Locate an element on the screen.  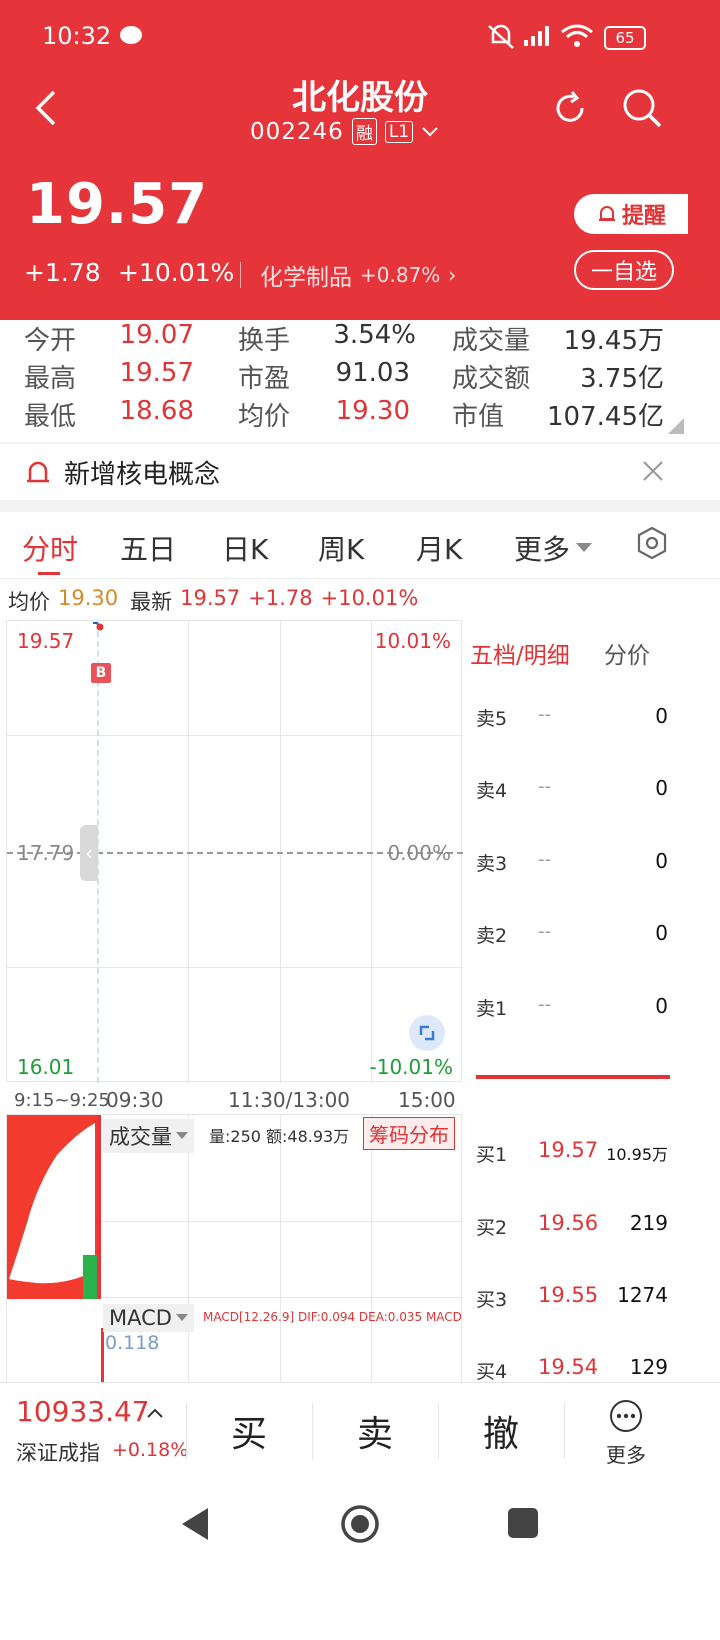
avg-label: 均价 is located at coordinates (29, 602).